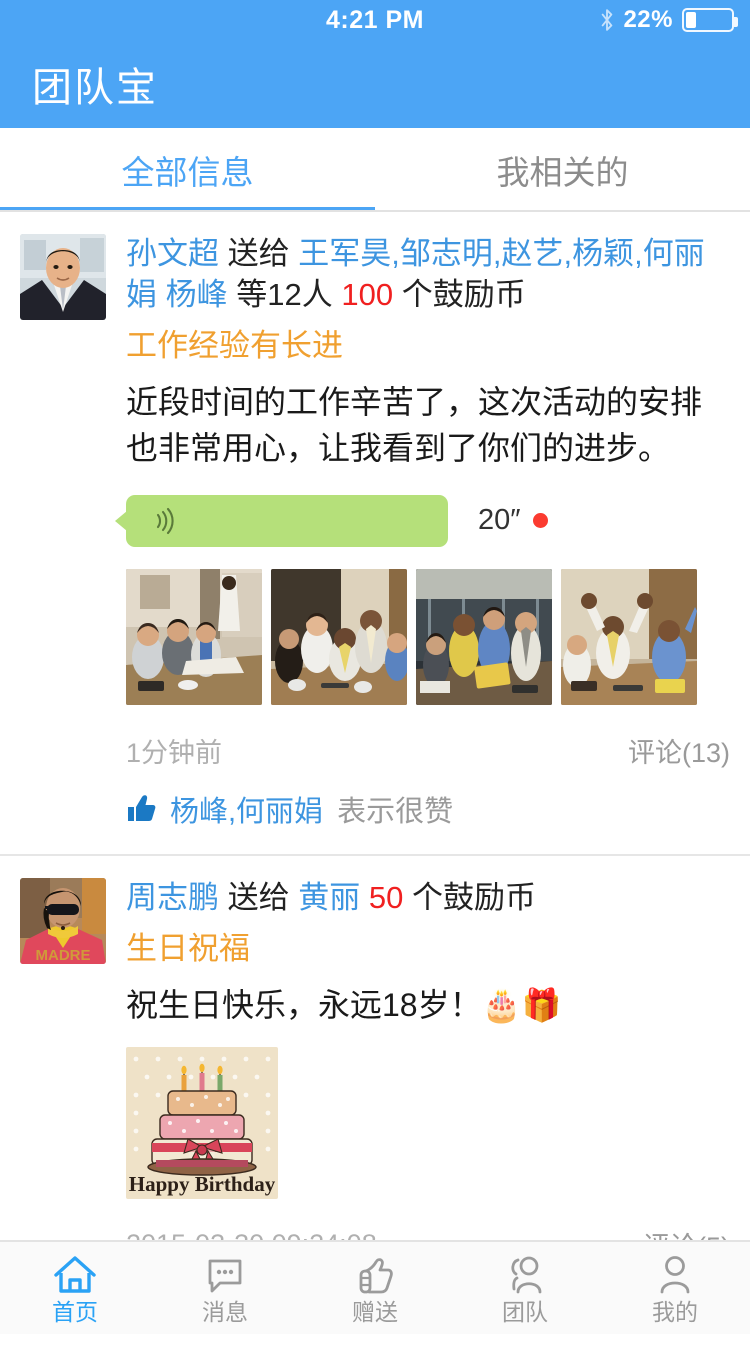 The width and height of the screenshot is (750, 1348). I want to click on battery-percent-label: 22%, so click(648, 19).